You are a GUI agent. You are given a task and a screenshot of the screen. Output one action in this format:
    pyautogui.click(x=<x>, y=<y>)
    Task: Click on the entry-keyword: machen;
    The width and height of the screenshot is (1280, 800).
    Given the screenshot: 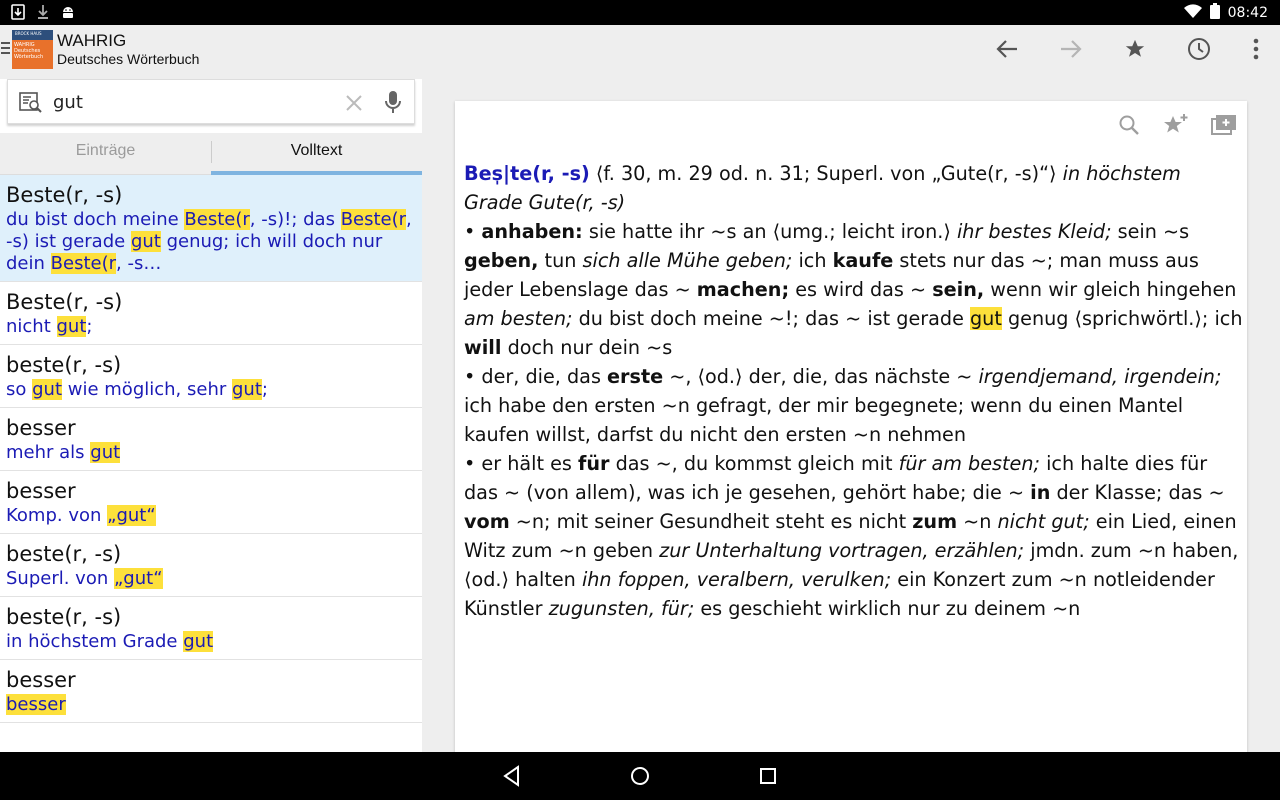 What is the action you would take?
    pyautogui.click(x=743, y=289)
    